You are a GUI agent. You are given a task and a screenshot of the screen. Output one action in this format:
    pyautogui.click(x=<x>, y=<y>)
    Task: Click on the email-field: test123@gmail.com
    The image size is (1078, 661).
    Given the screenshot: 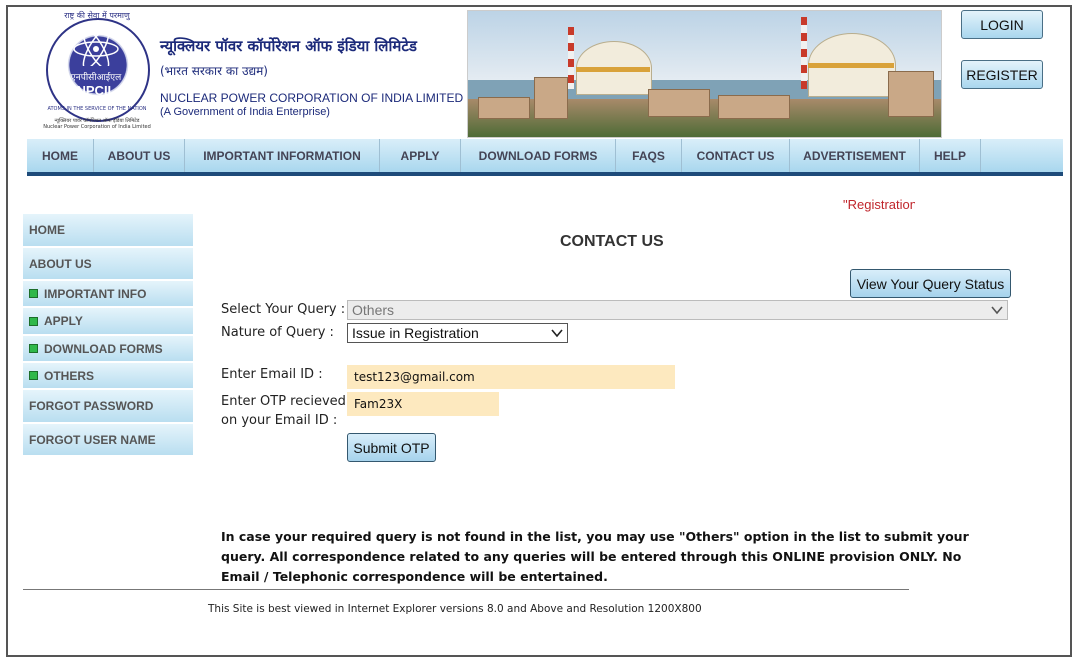 What is the action you would take?
    pyautogui.click(x=511, y=377)
    